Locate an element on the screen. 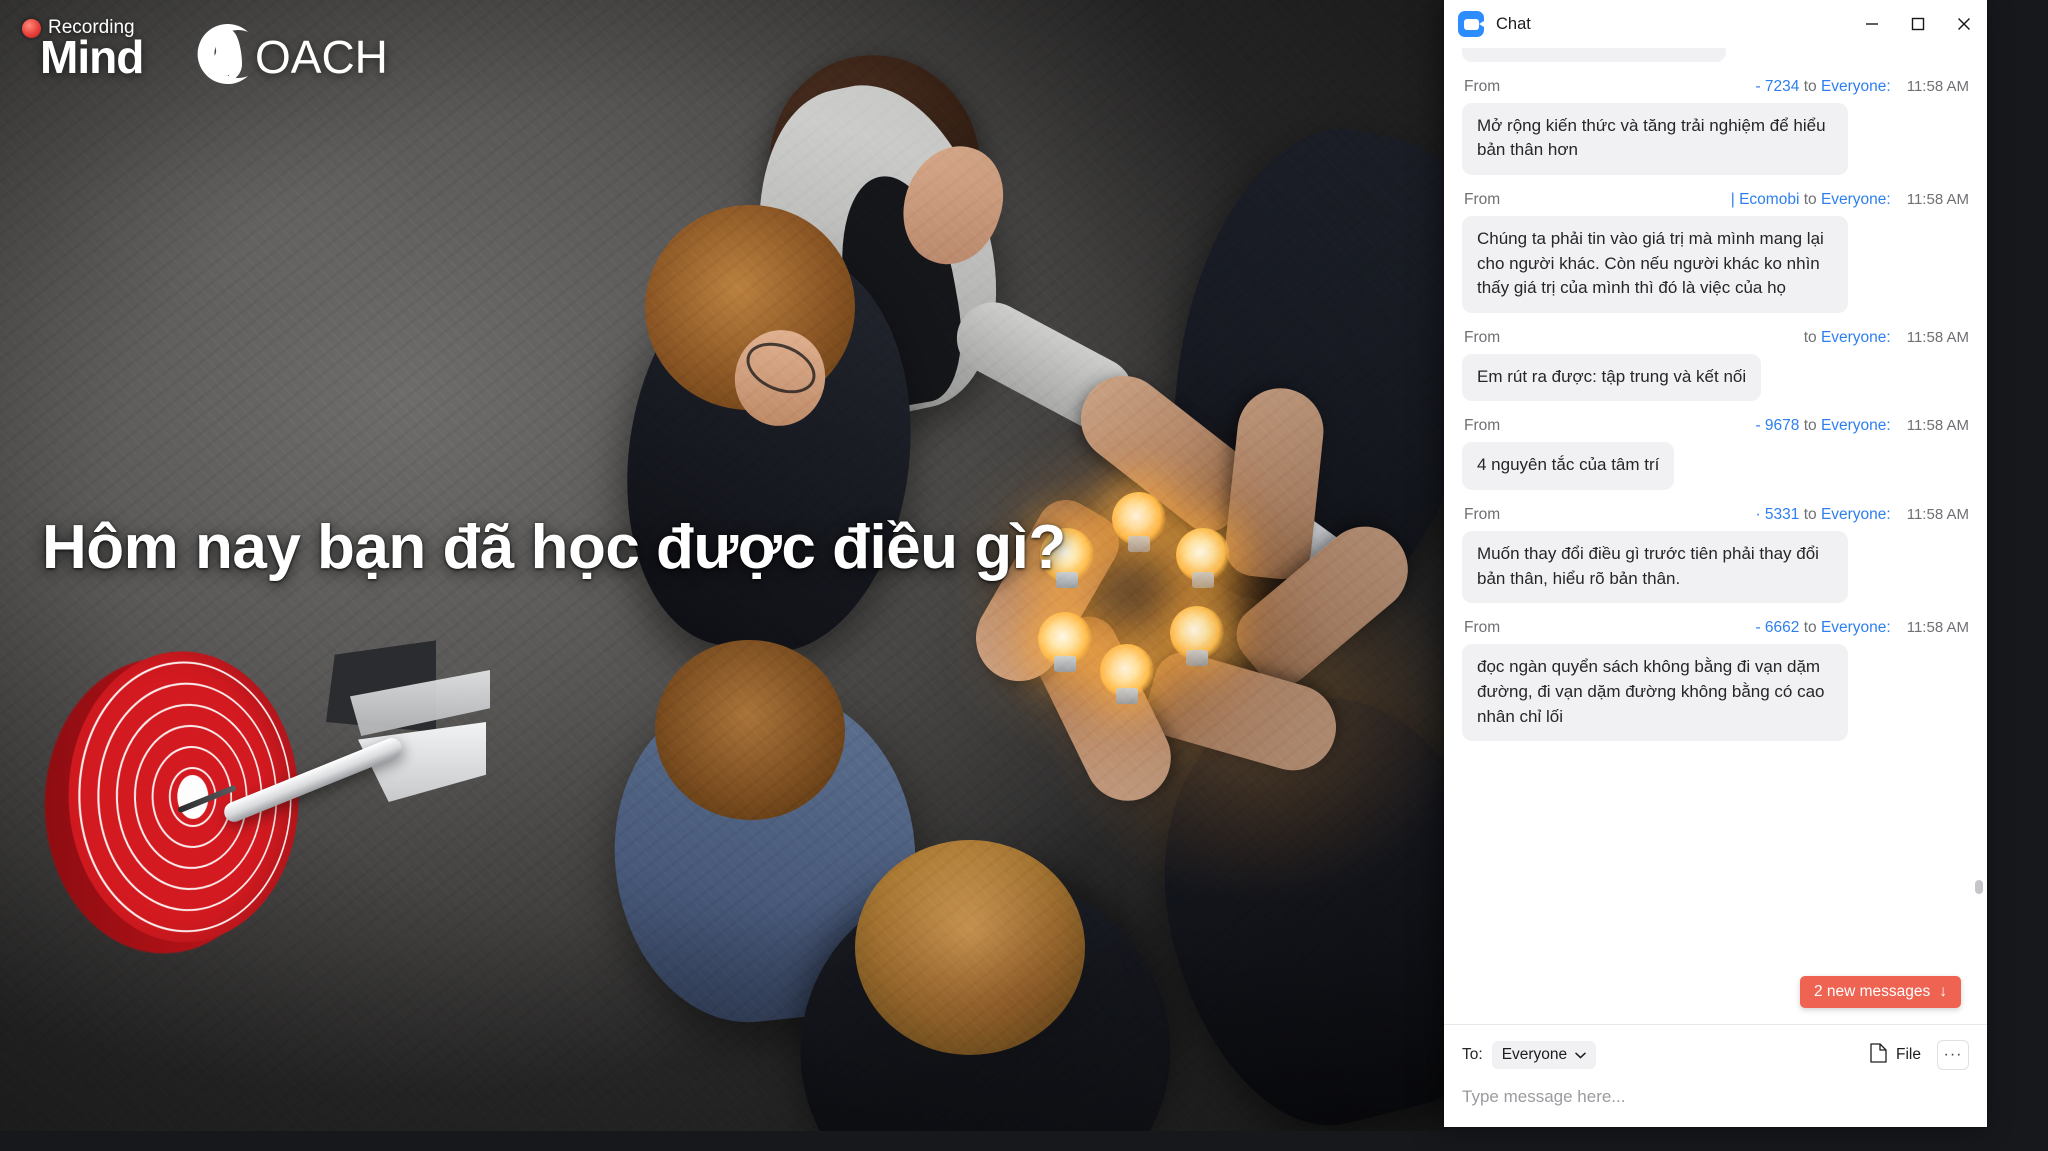 The width and height of the screenshot is (2048, 1151). more-options-button: ··· is located at coordinates (1953, 1055).